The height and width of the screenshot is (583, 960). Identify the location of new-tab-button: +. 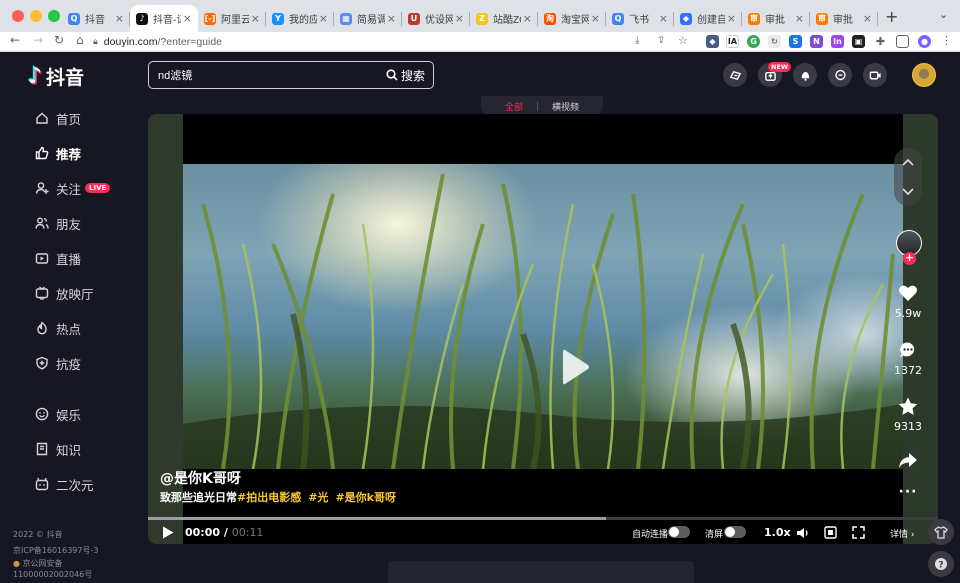
(891, 16).